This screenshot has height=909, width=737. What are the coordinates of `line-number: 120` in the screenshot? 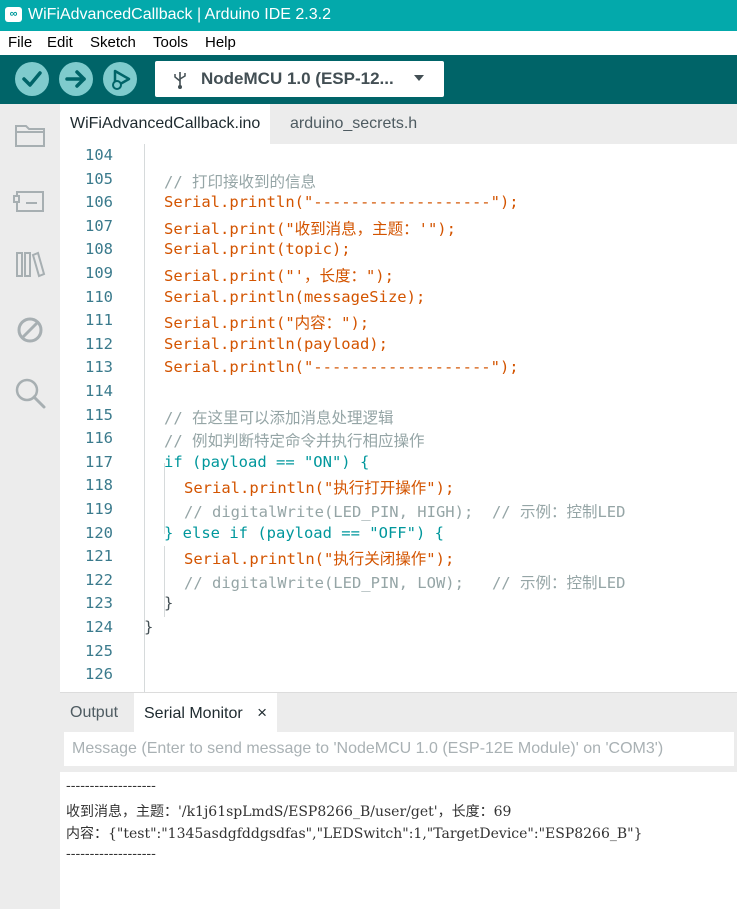 It's located at (99, 532).